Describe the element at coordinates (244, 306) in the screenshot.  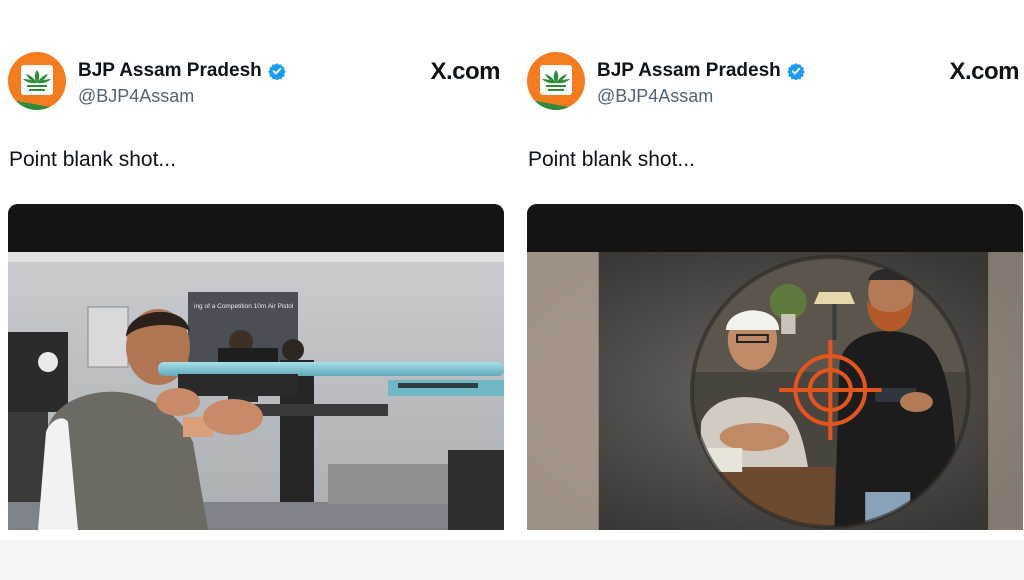
I see `poster-text: ing of a Competition 10m Air Pistol` at that location.